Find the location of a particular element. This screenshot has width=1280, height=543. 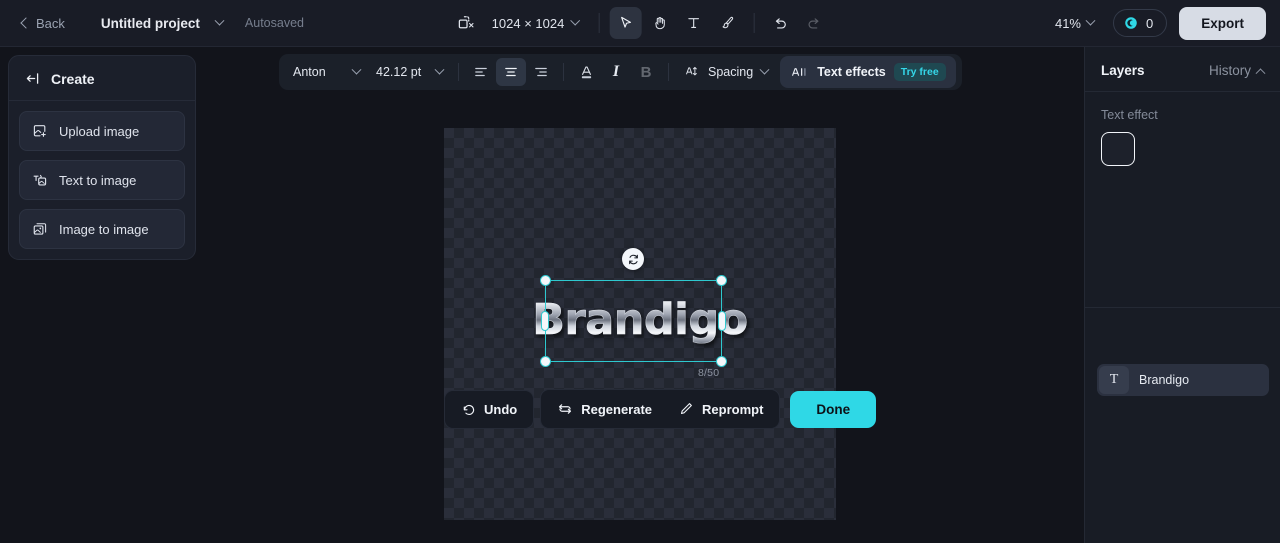

text-to-image-button: Text to image is located at coordinates (102, 180).